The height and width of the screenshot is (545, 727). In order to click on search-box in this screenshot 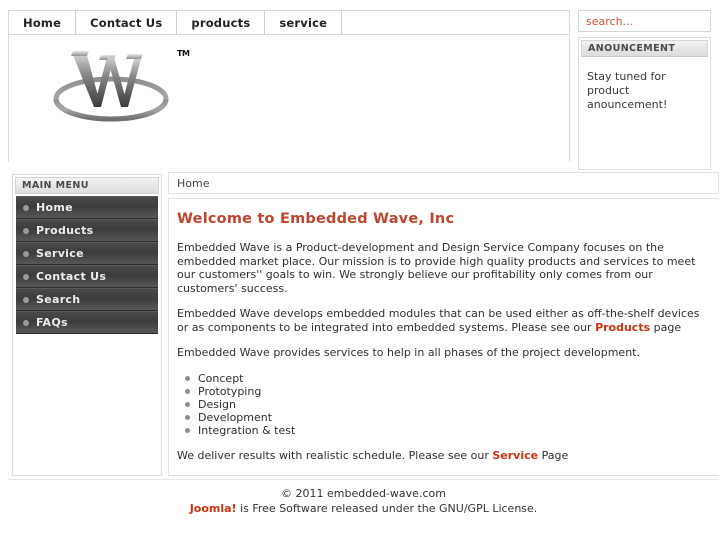, I will do `click(644, 21)`.